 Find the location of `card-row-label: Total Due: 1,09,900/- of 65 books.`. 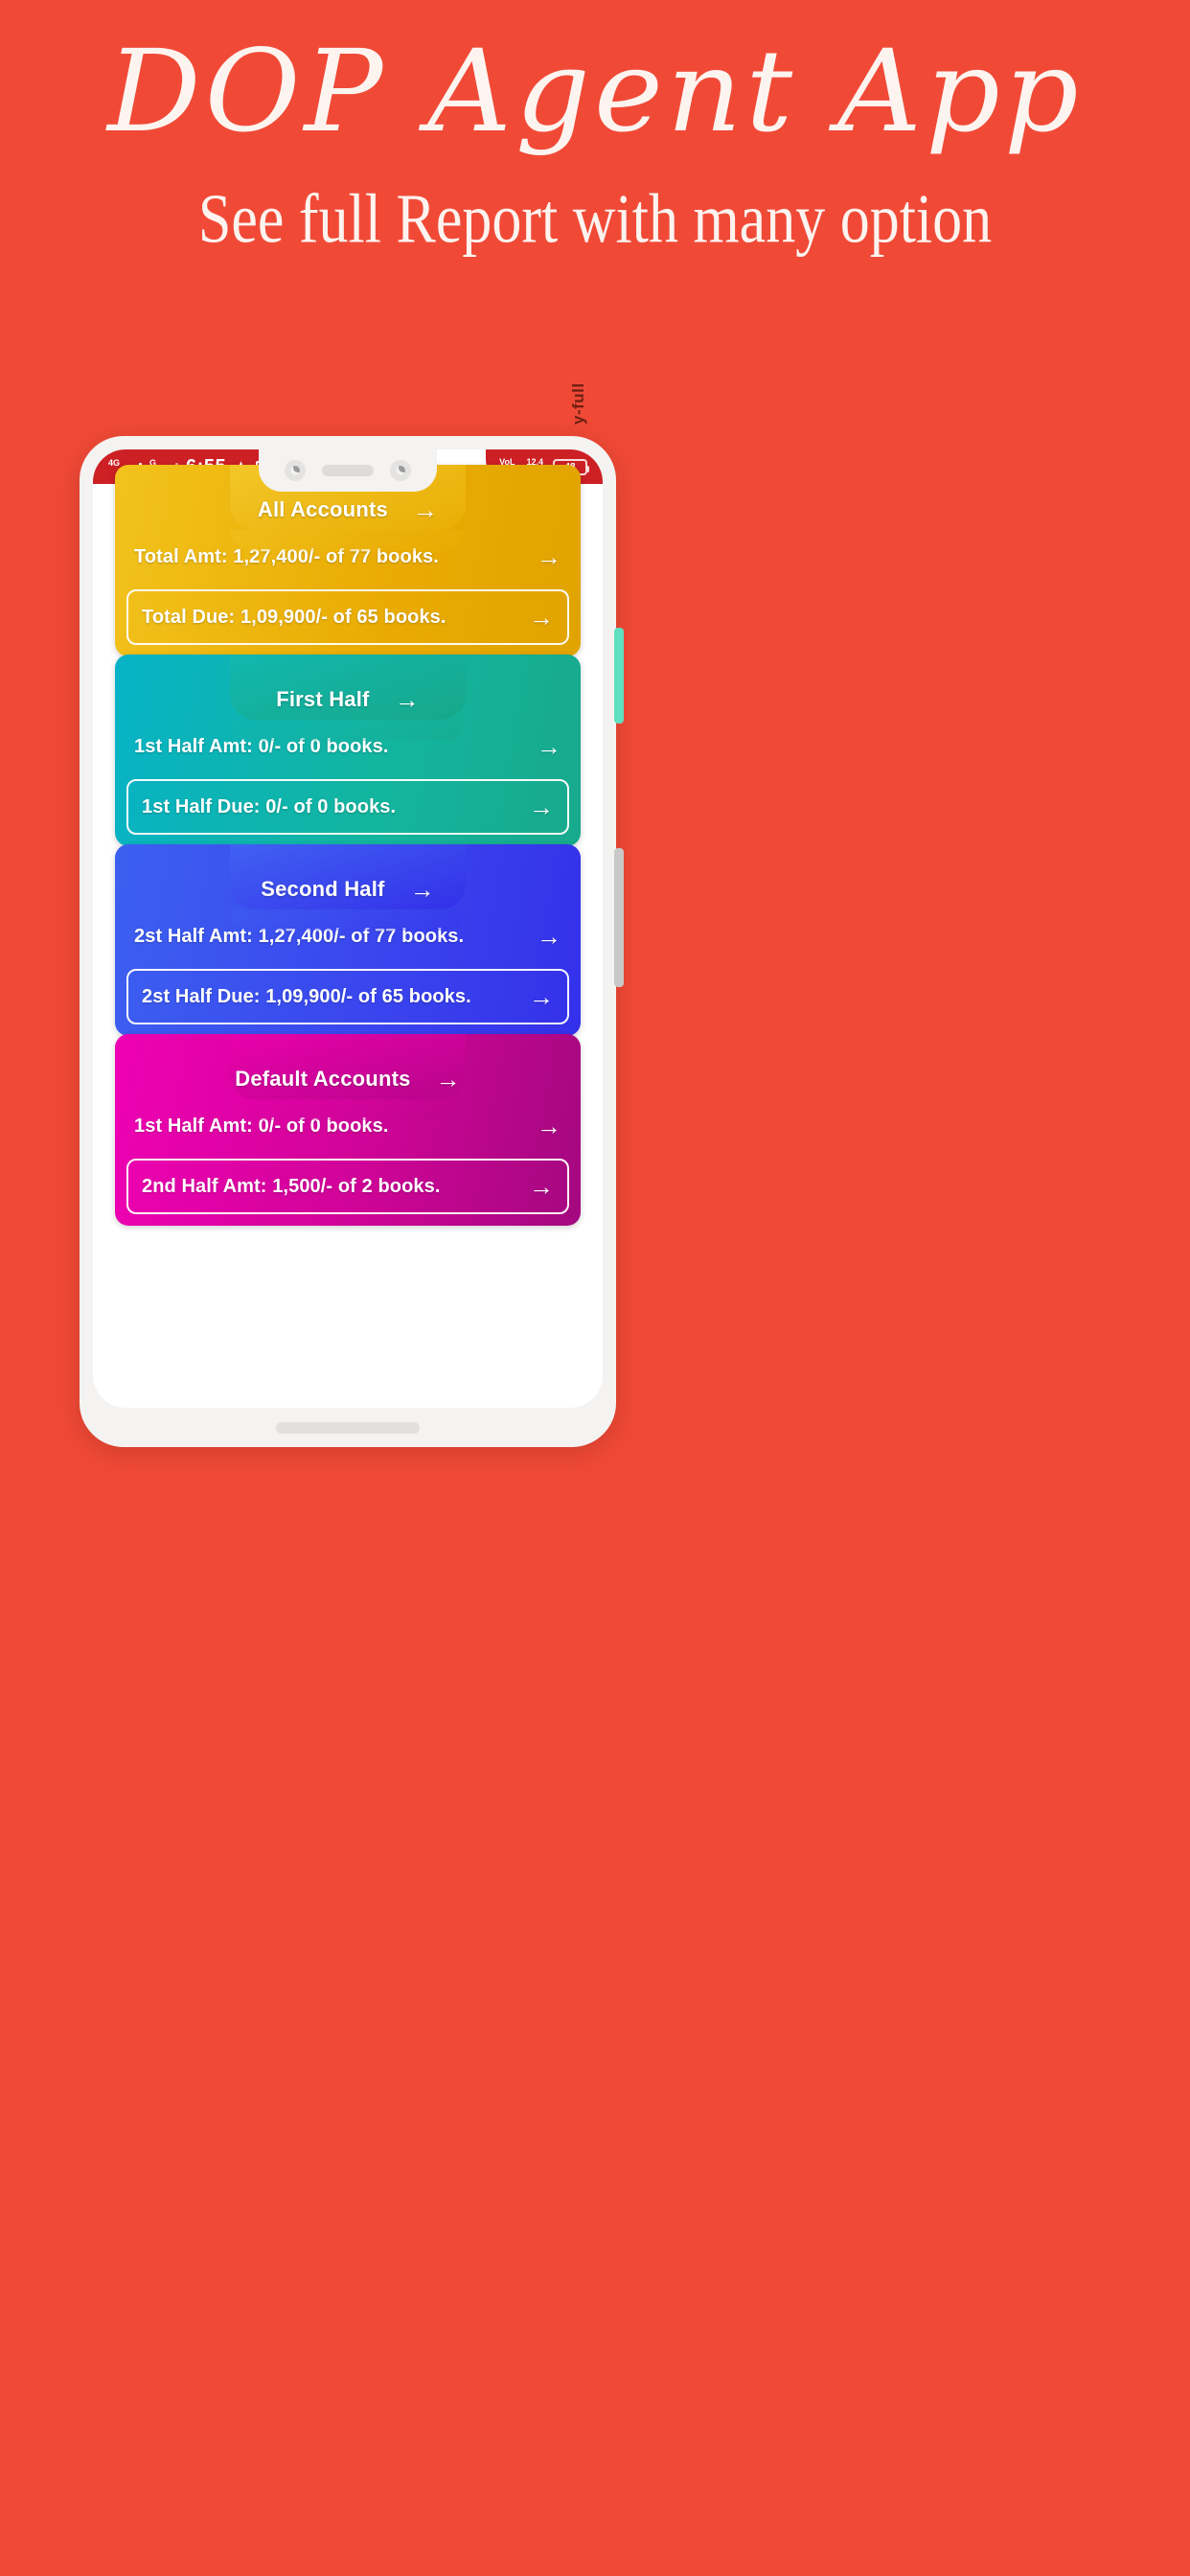

card-row-label: Total Due: 1,09,900/- of 65 books. is located at coordinates (294, 617).